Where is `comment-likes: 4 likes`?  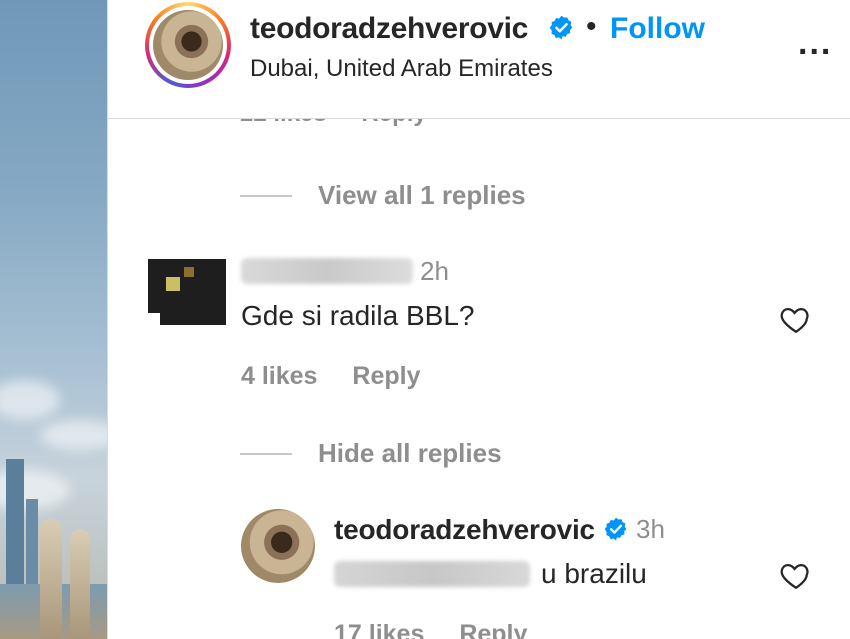
comment-likes: 4 likes is located at coordinates (279, 376).